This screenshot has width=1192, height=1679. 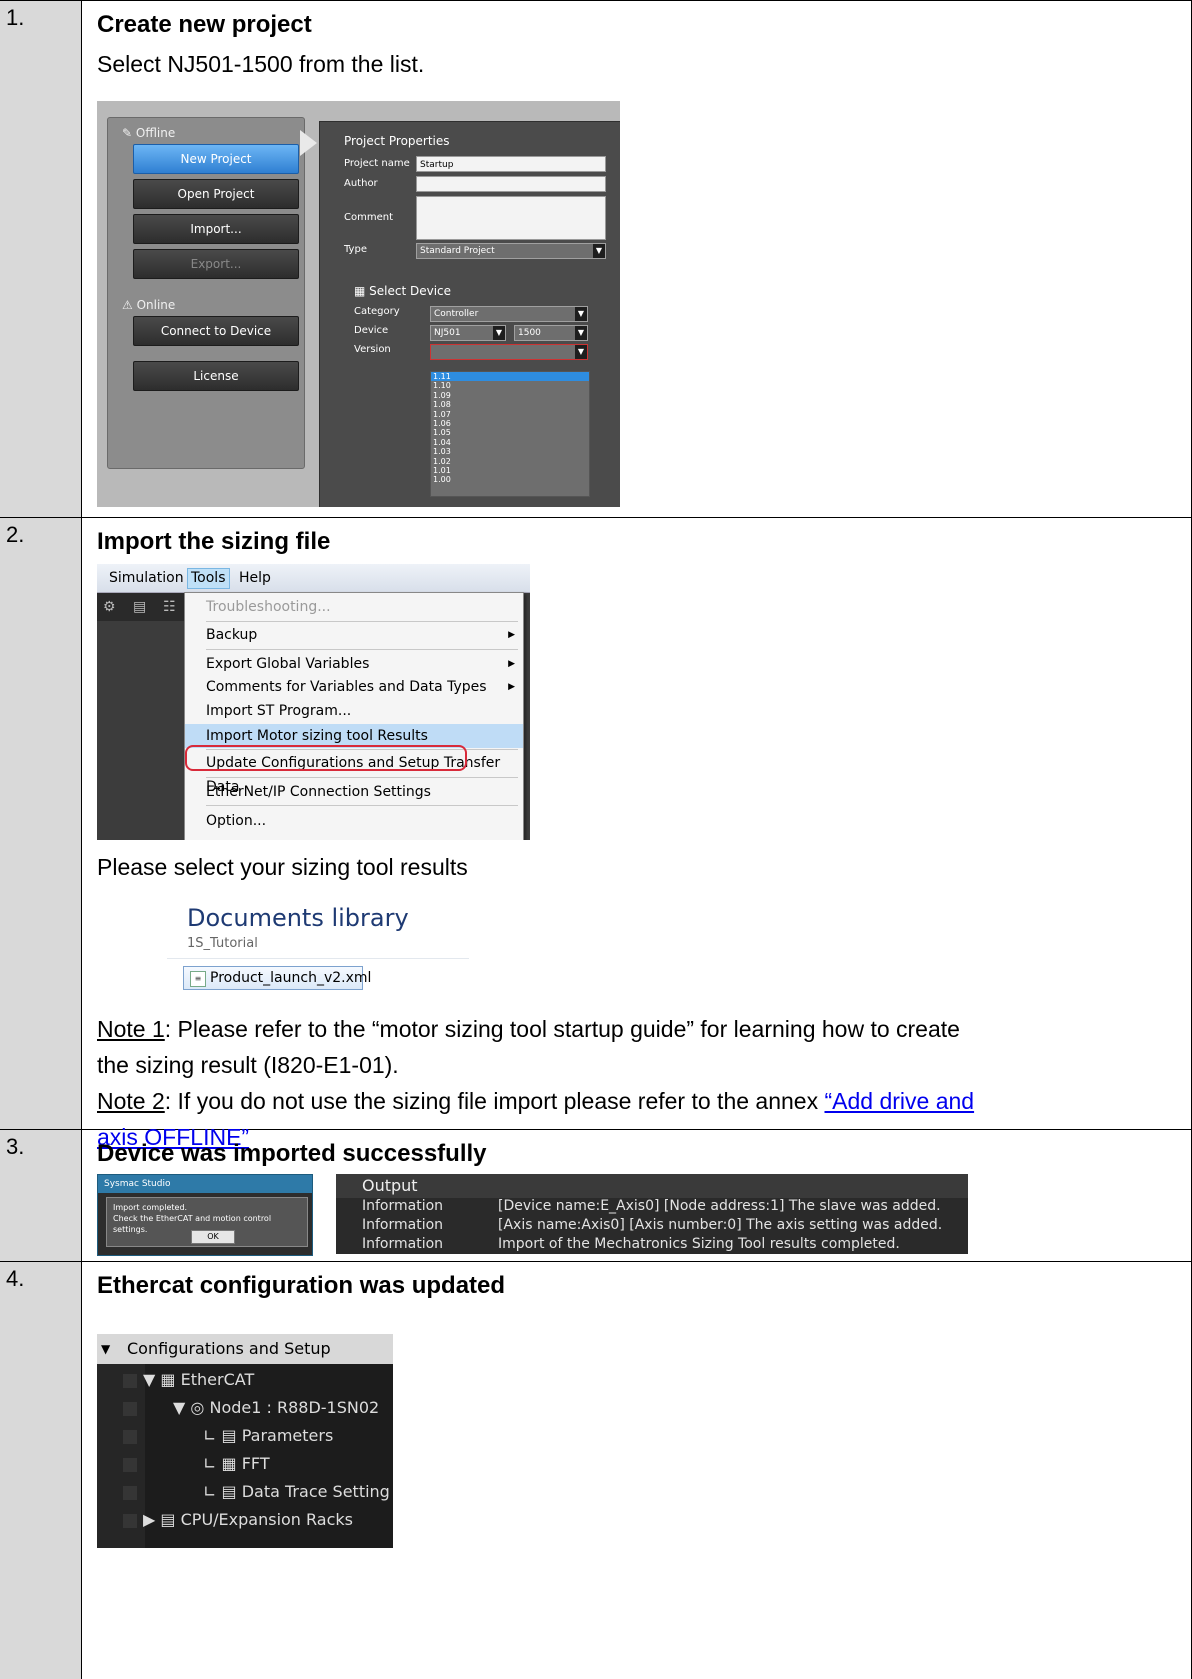 I want to click on step-title: Ethercat configuration was updated, so click(x=301, y=1285).